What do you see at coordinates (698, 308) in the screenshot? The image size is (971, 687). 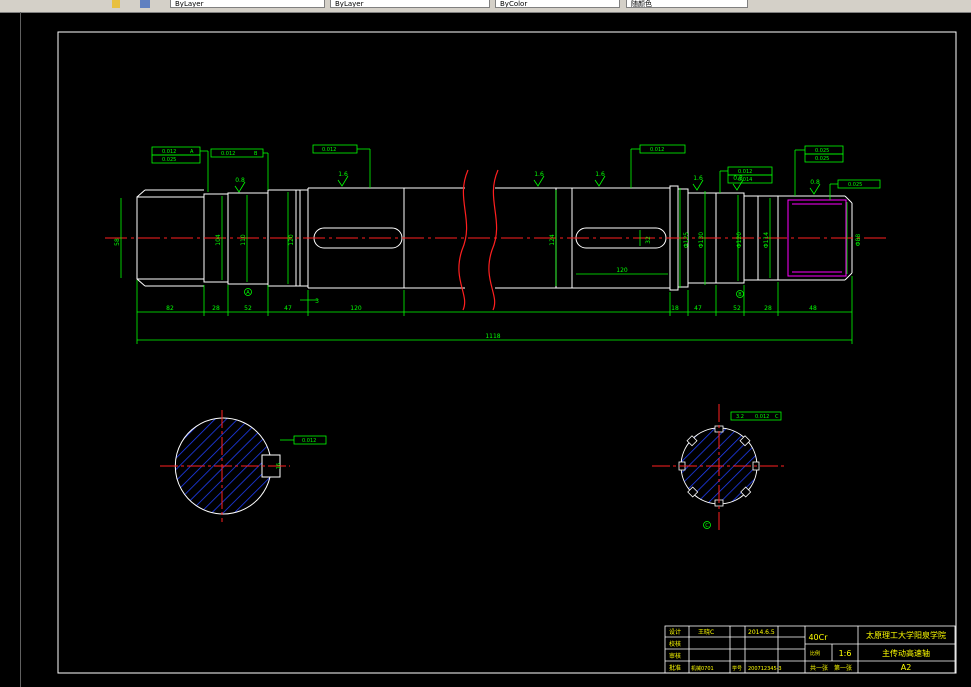 I see `len-47b: 47` at bounding box center [698, 308].